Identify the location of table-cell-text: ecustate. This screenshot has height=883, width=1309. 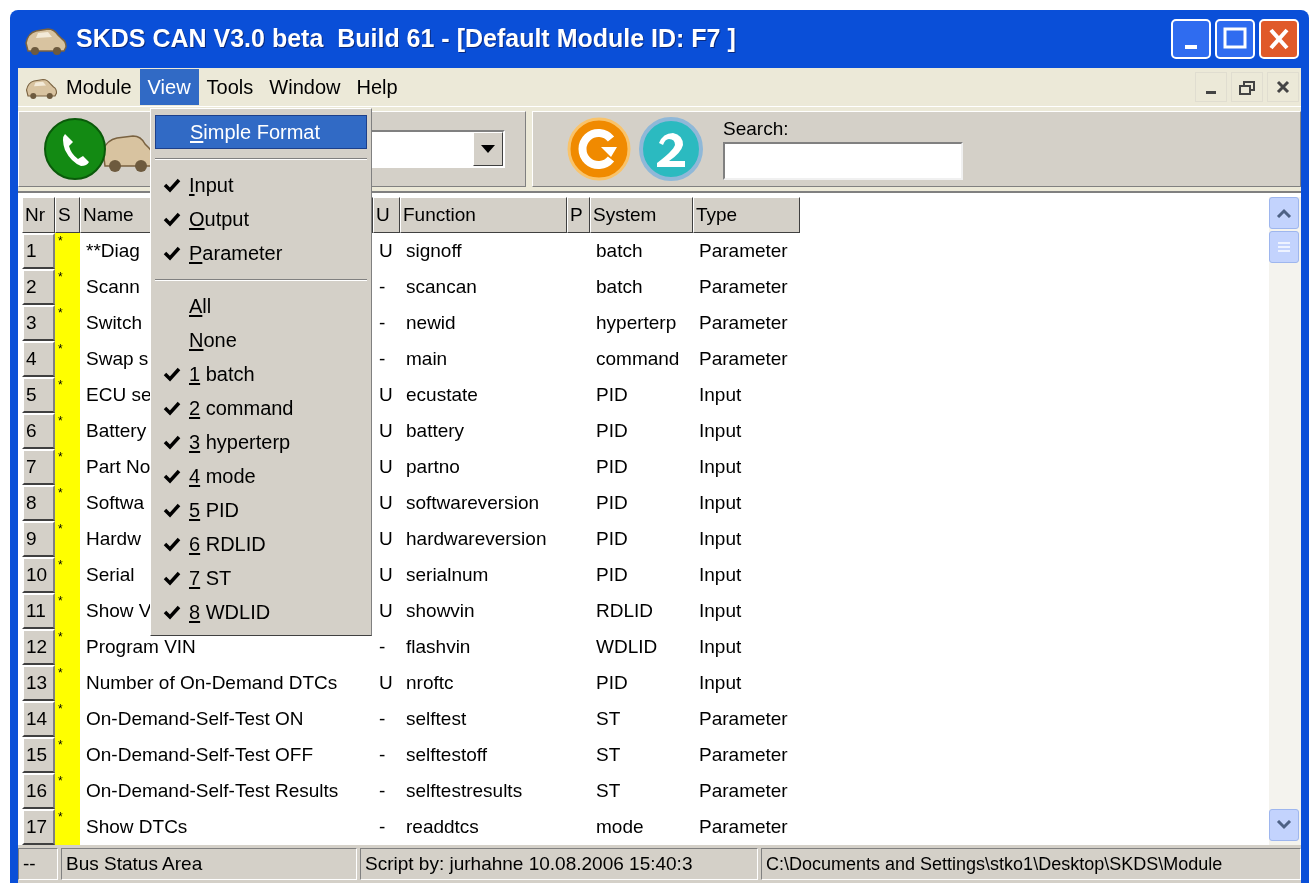
(442, 394).